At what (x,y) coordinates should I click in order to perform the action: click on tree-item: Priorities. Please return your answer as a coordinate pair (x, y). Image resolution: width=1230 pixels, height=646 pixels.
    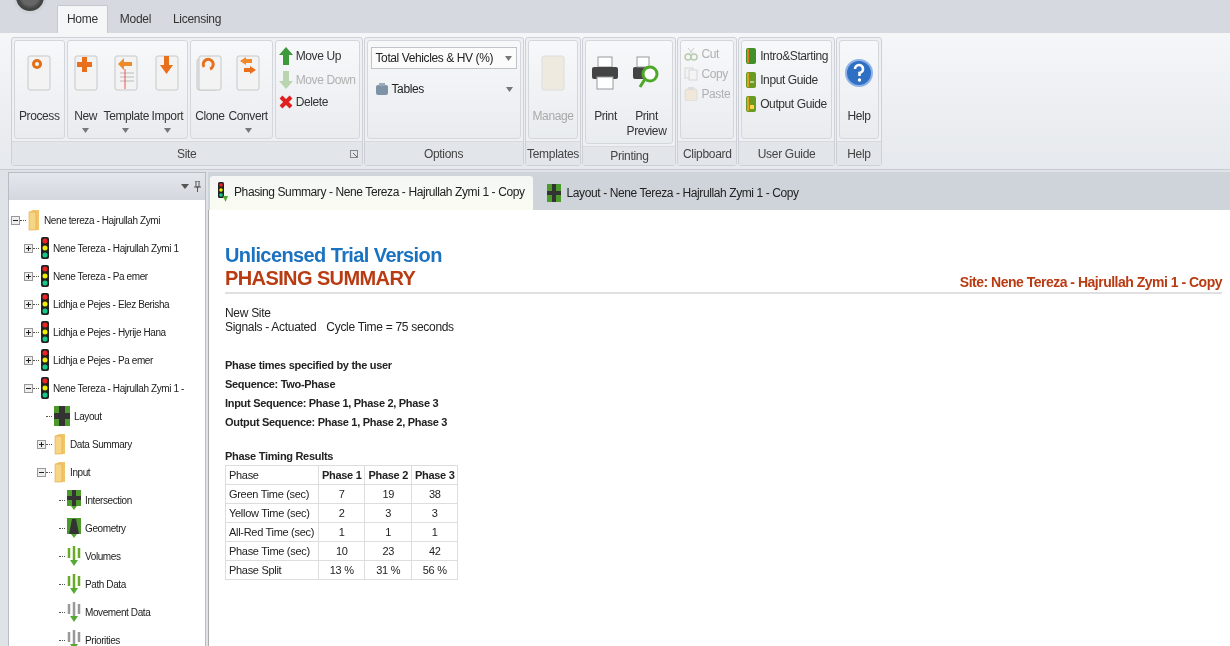
    Looking at the image, I should click on (102, 640).